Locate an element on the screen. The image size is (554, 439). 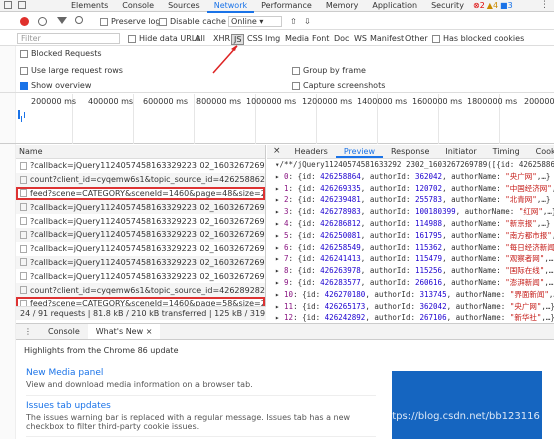
drawer-menu-icon: ⋮ is located at coordinates (28, 331).